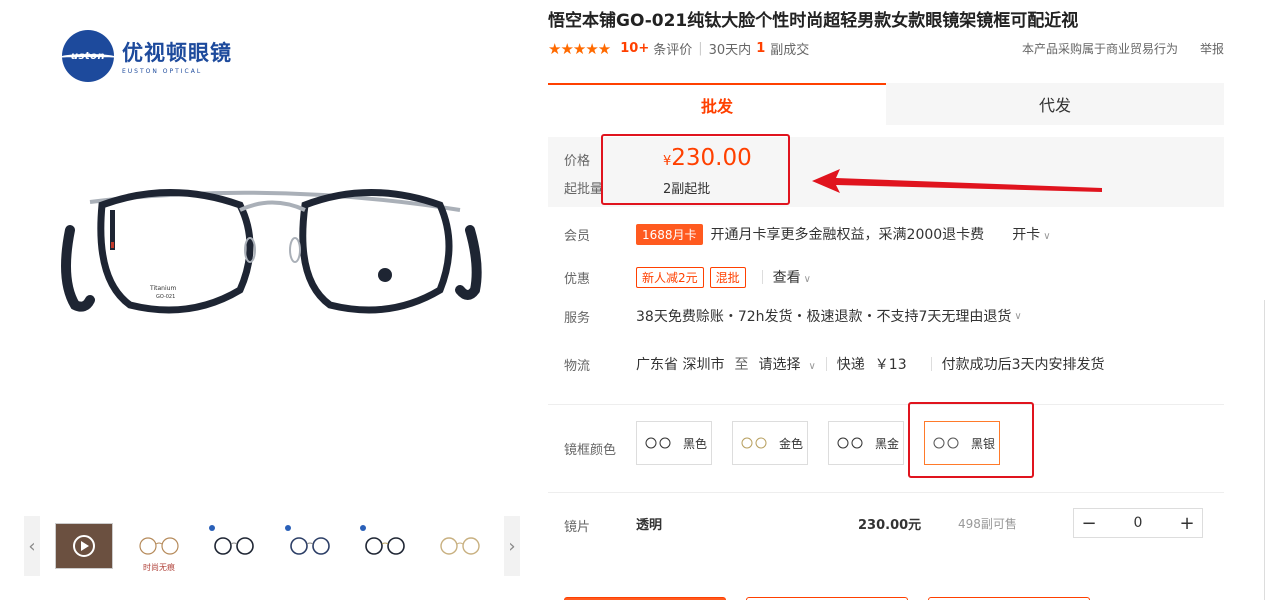  Describe the element at coordinates (270, 250) in the screenshot. I see `main-product-image: Titanium GO-021` at that location.